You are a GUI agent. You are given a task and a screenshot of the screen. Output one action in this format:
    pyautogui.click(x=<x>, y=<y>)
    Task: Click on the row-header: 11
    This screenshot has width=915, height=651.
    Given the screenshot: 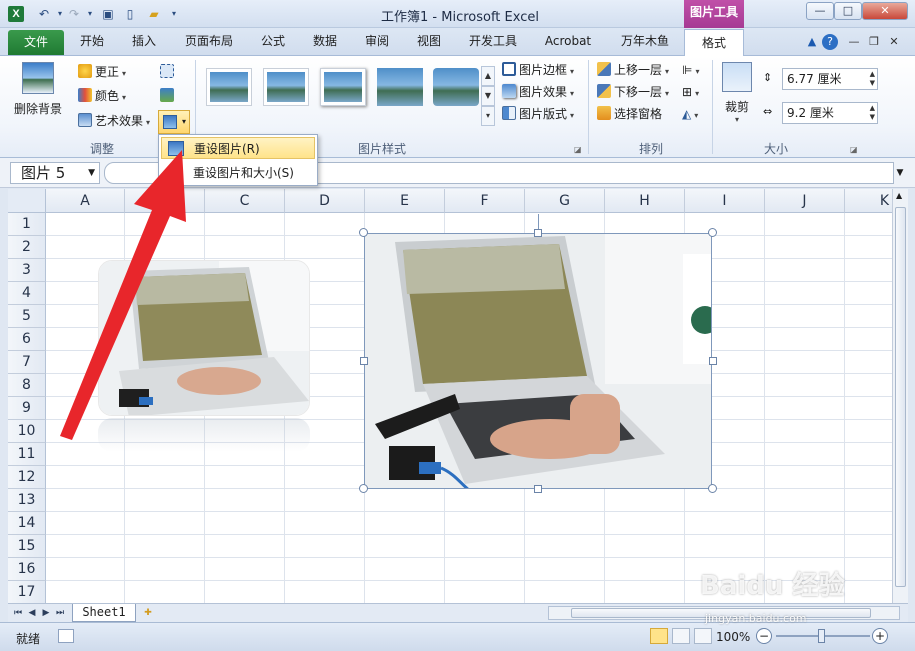 What is the action you would take?
    pyautogui.click(x=27, y=454)
    